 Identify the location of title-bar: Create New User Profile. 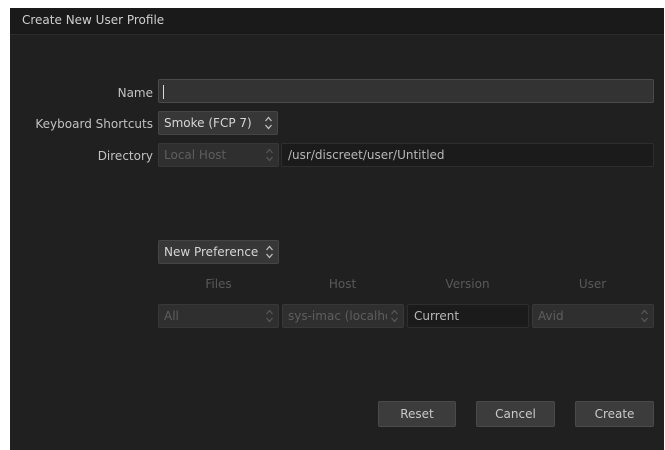
(337, 21).